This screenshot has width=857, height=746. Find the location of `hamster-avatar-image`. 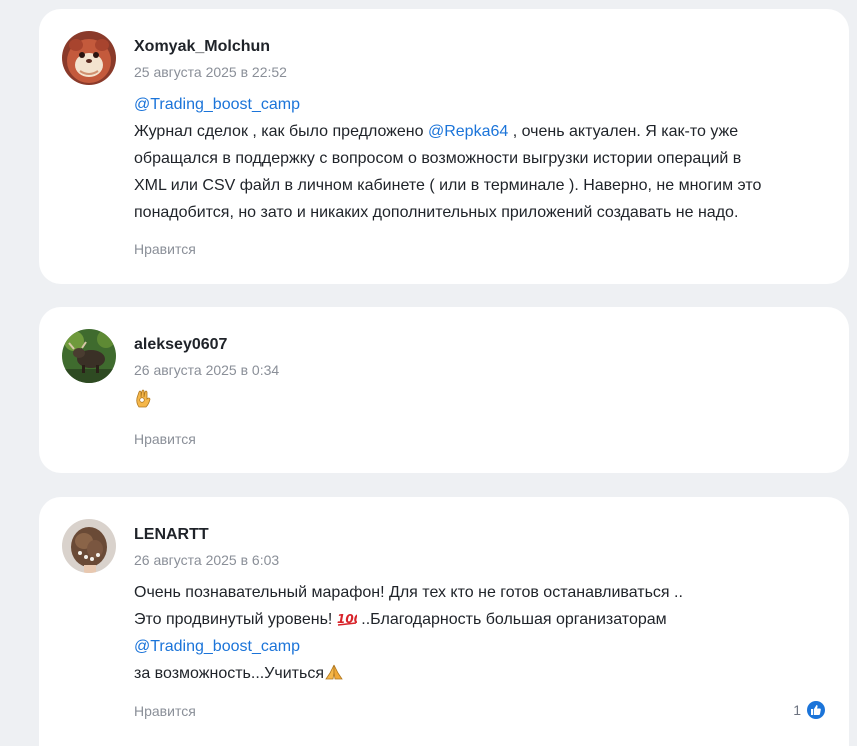

hamster-avatar-image is located at coordinates (89, 58).